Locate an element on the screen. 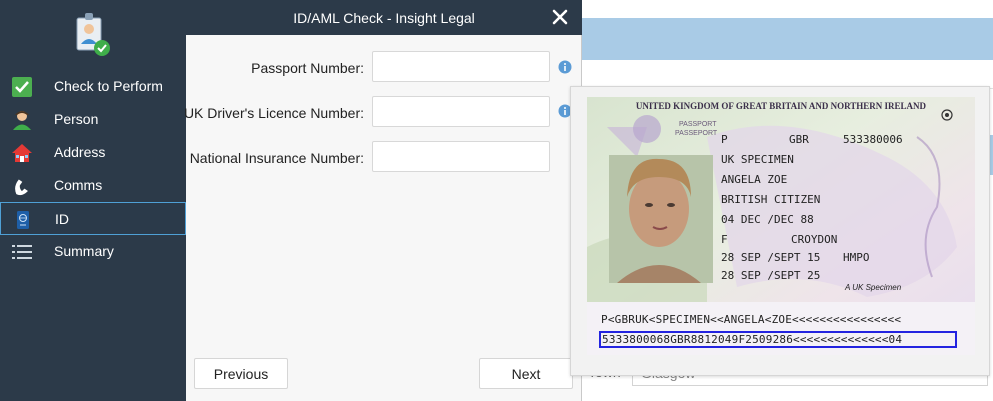 This screenshot has height=401, width=993. passport-authority: HMPO is located at coordinates (856, 257).